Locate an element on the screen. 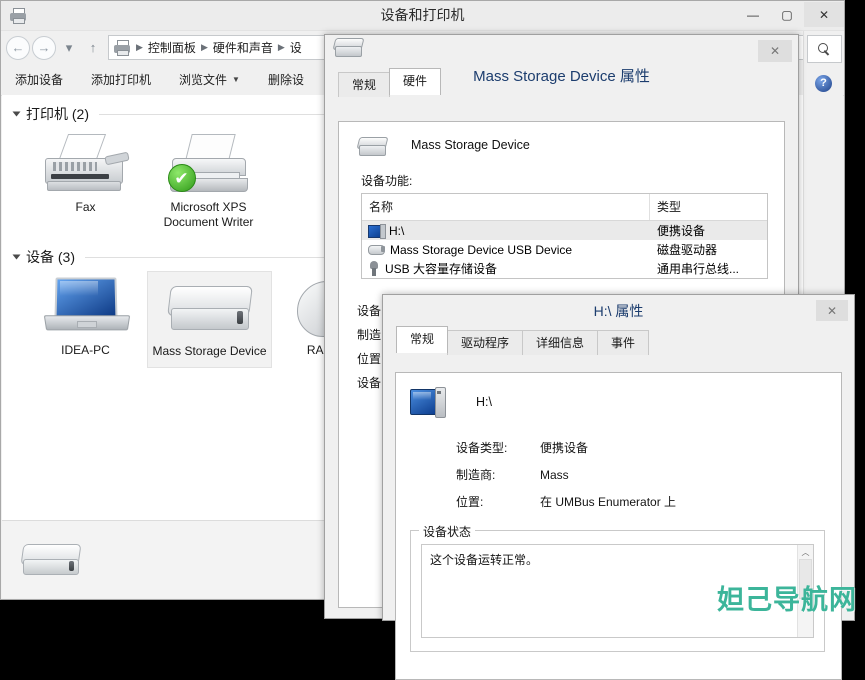 The height and width of the screenshot is (680, 865). tab-events: 事件 is located at coordinates (623, 342).